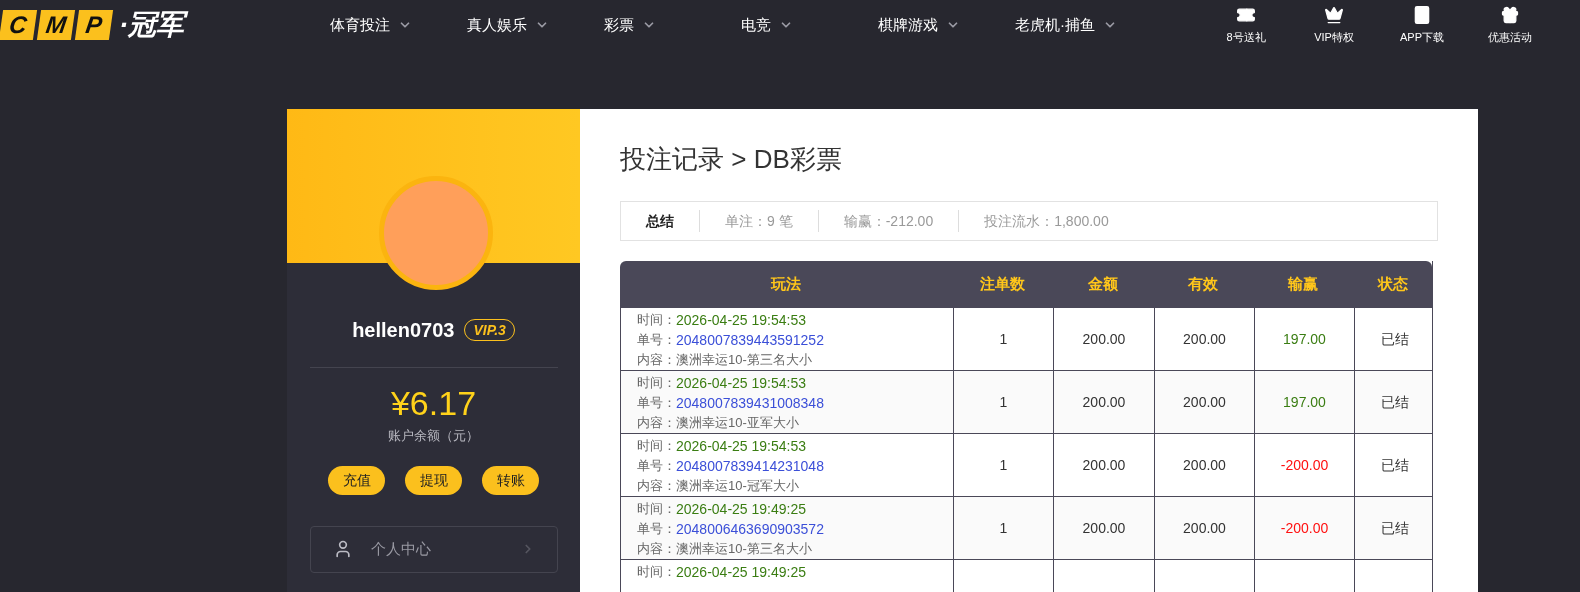 This screenshot has width=1580, height=592. What do you see at coordinates (1083, 25) in the screenshot?
I see `nav-item: 老虎机·捕鱼` at bounding box center [1083, 25].